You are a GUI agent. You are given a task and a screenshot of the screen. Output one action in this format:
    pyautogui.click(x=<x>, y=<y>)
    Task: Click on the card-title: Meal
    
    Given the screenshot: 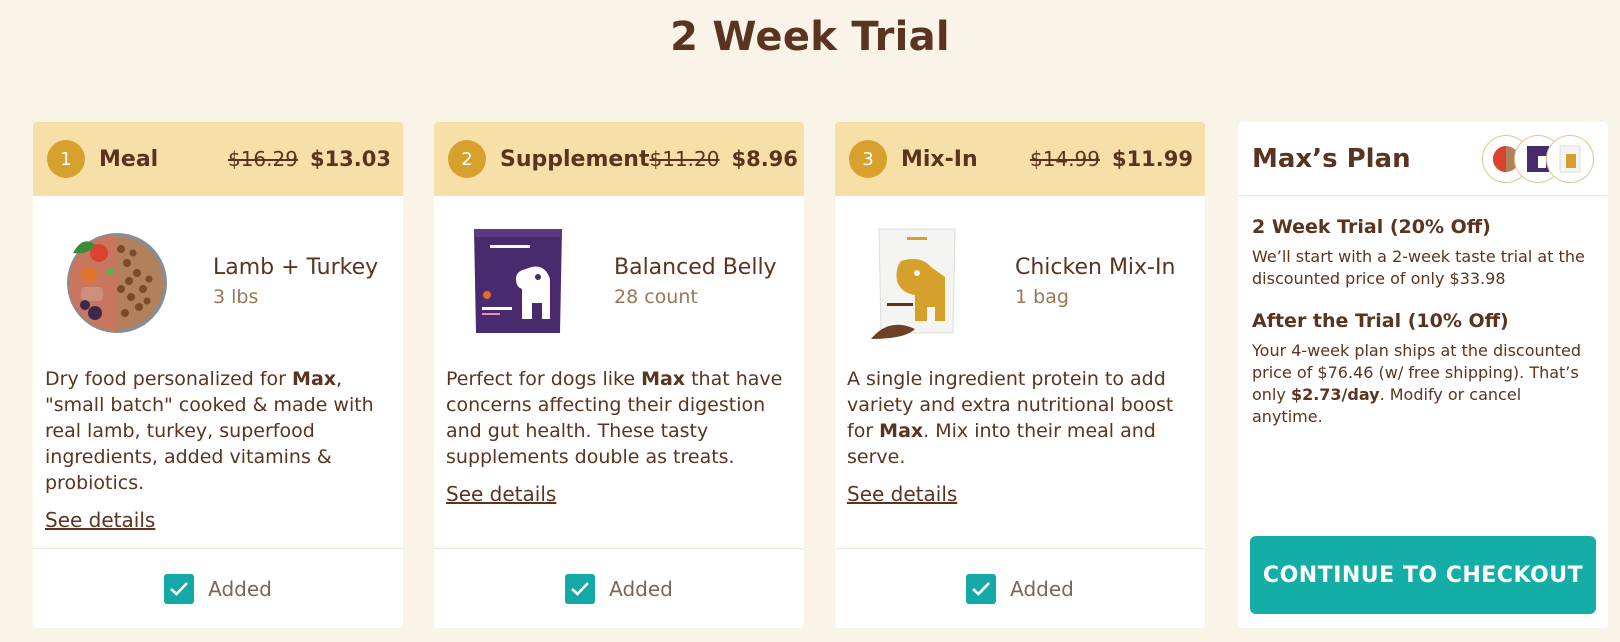 What is the action you would take?
    pyautogui.click(x=129, y=159)
    